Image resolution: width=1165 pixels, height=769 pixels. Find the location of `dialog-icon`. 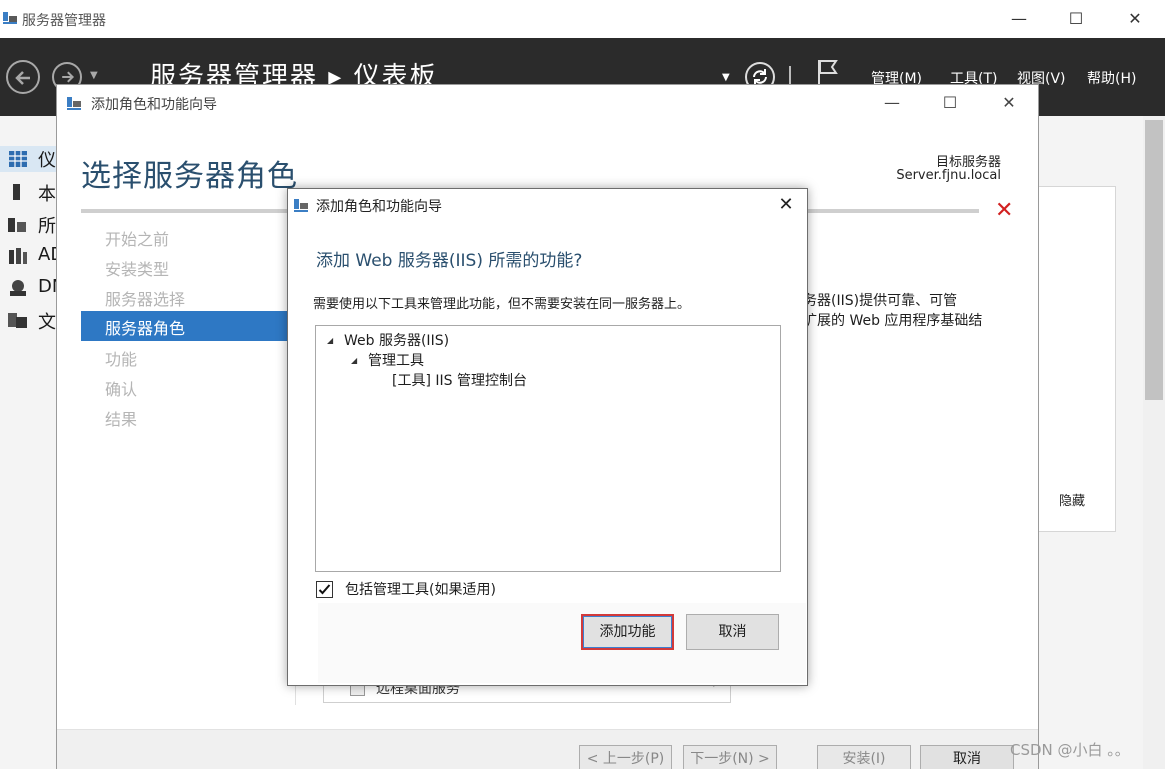

dialog-icon is located at coordinates (301, 205).